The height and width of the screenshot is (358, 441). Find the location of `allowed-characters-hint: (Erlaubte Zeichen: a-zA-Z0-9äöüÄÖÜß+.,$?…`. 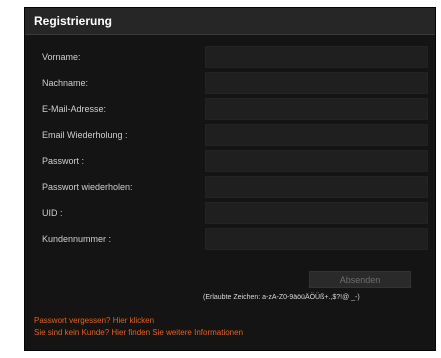

allowed-characters-hint: (Erlaubte Zeichen: a-zA-Z0-9äöüÄÖÜß+.,$?… is located at coordinates (281, 297).